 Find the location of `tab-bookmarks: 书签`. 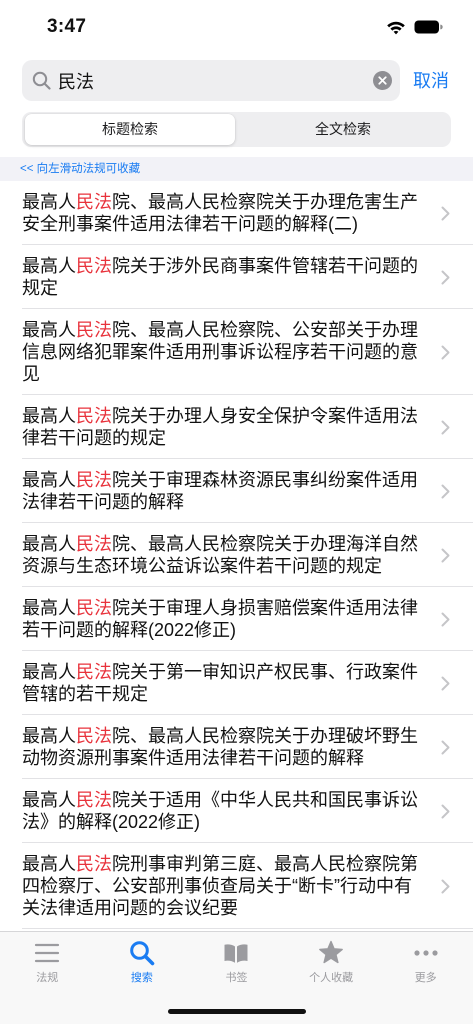

tab-bookmarks: 书签 is located at coordinates (236, 962).